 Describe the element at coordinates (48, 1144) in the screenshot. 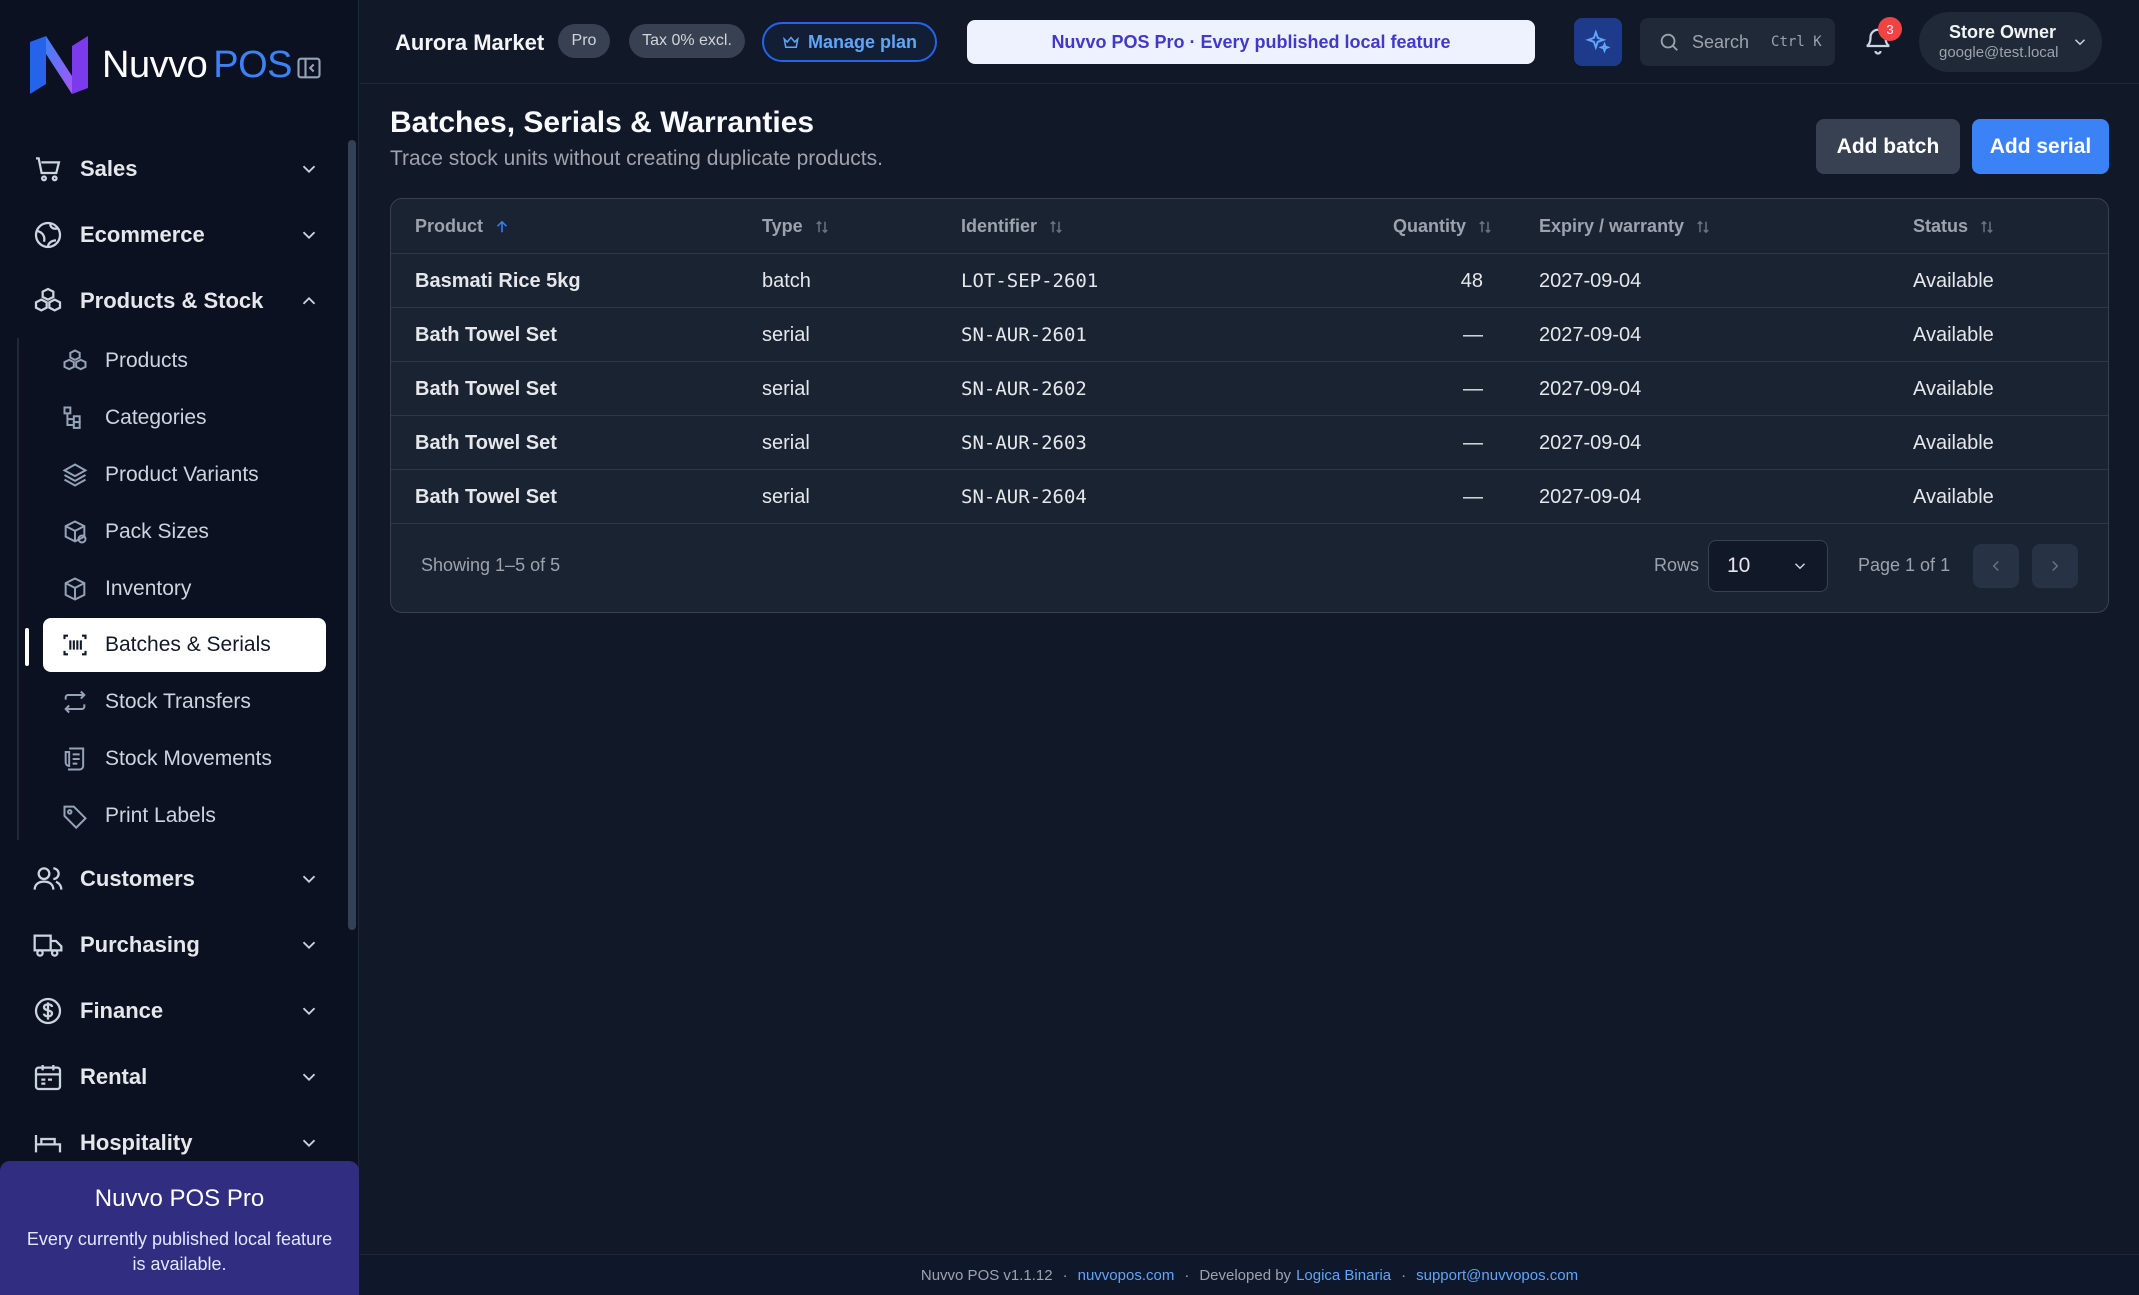

I see `bed-icon` at that location.